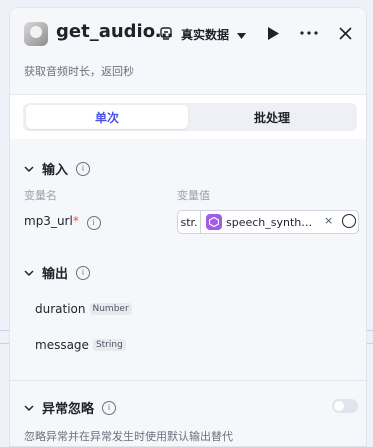 The width and height of the screenshot is (373, 447). Describe the element at coordinates (189, 222) in the screenshot. I see `type-tag: str.` at that location.